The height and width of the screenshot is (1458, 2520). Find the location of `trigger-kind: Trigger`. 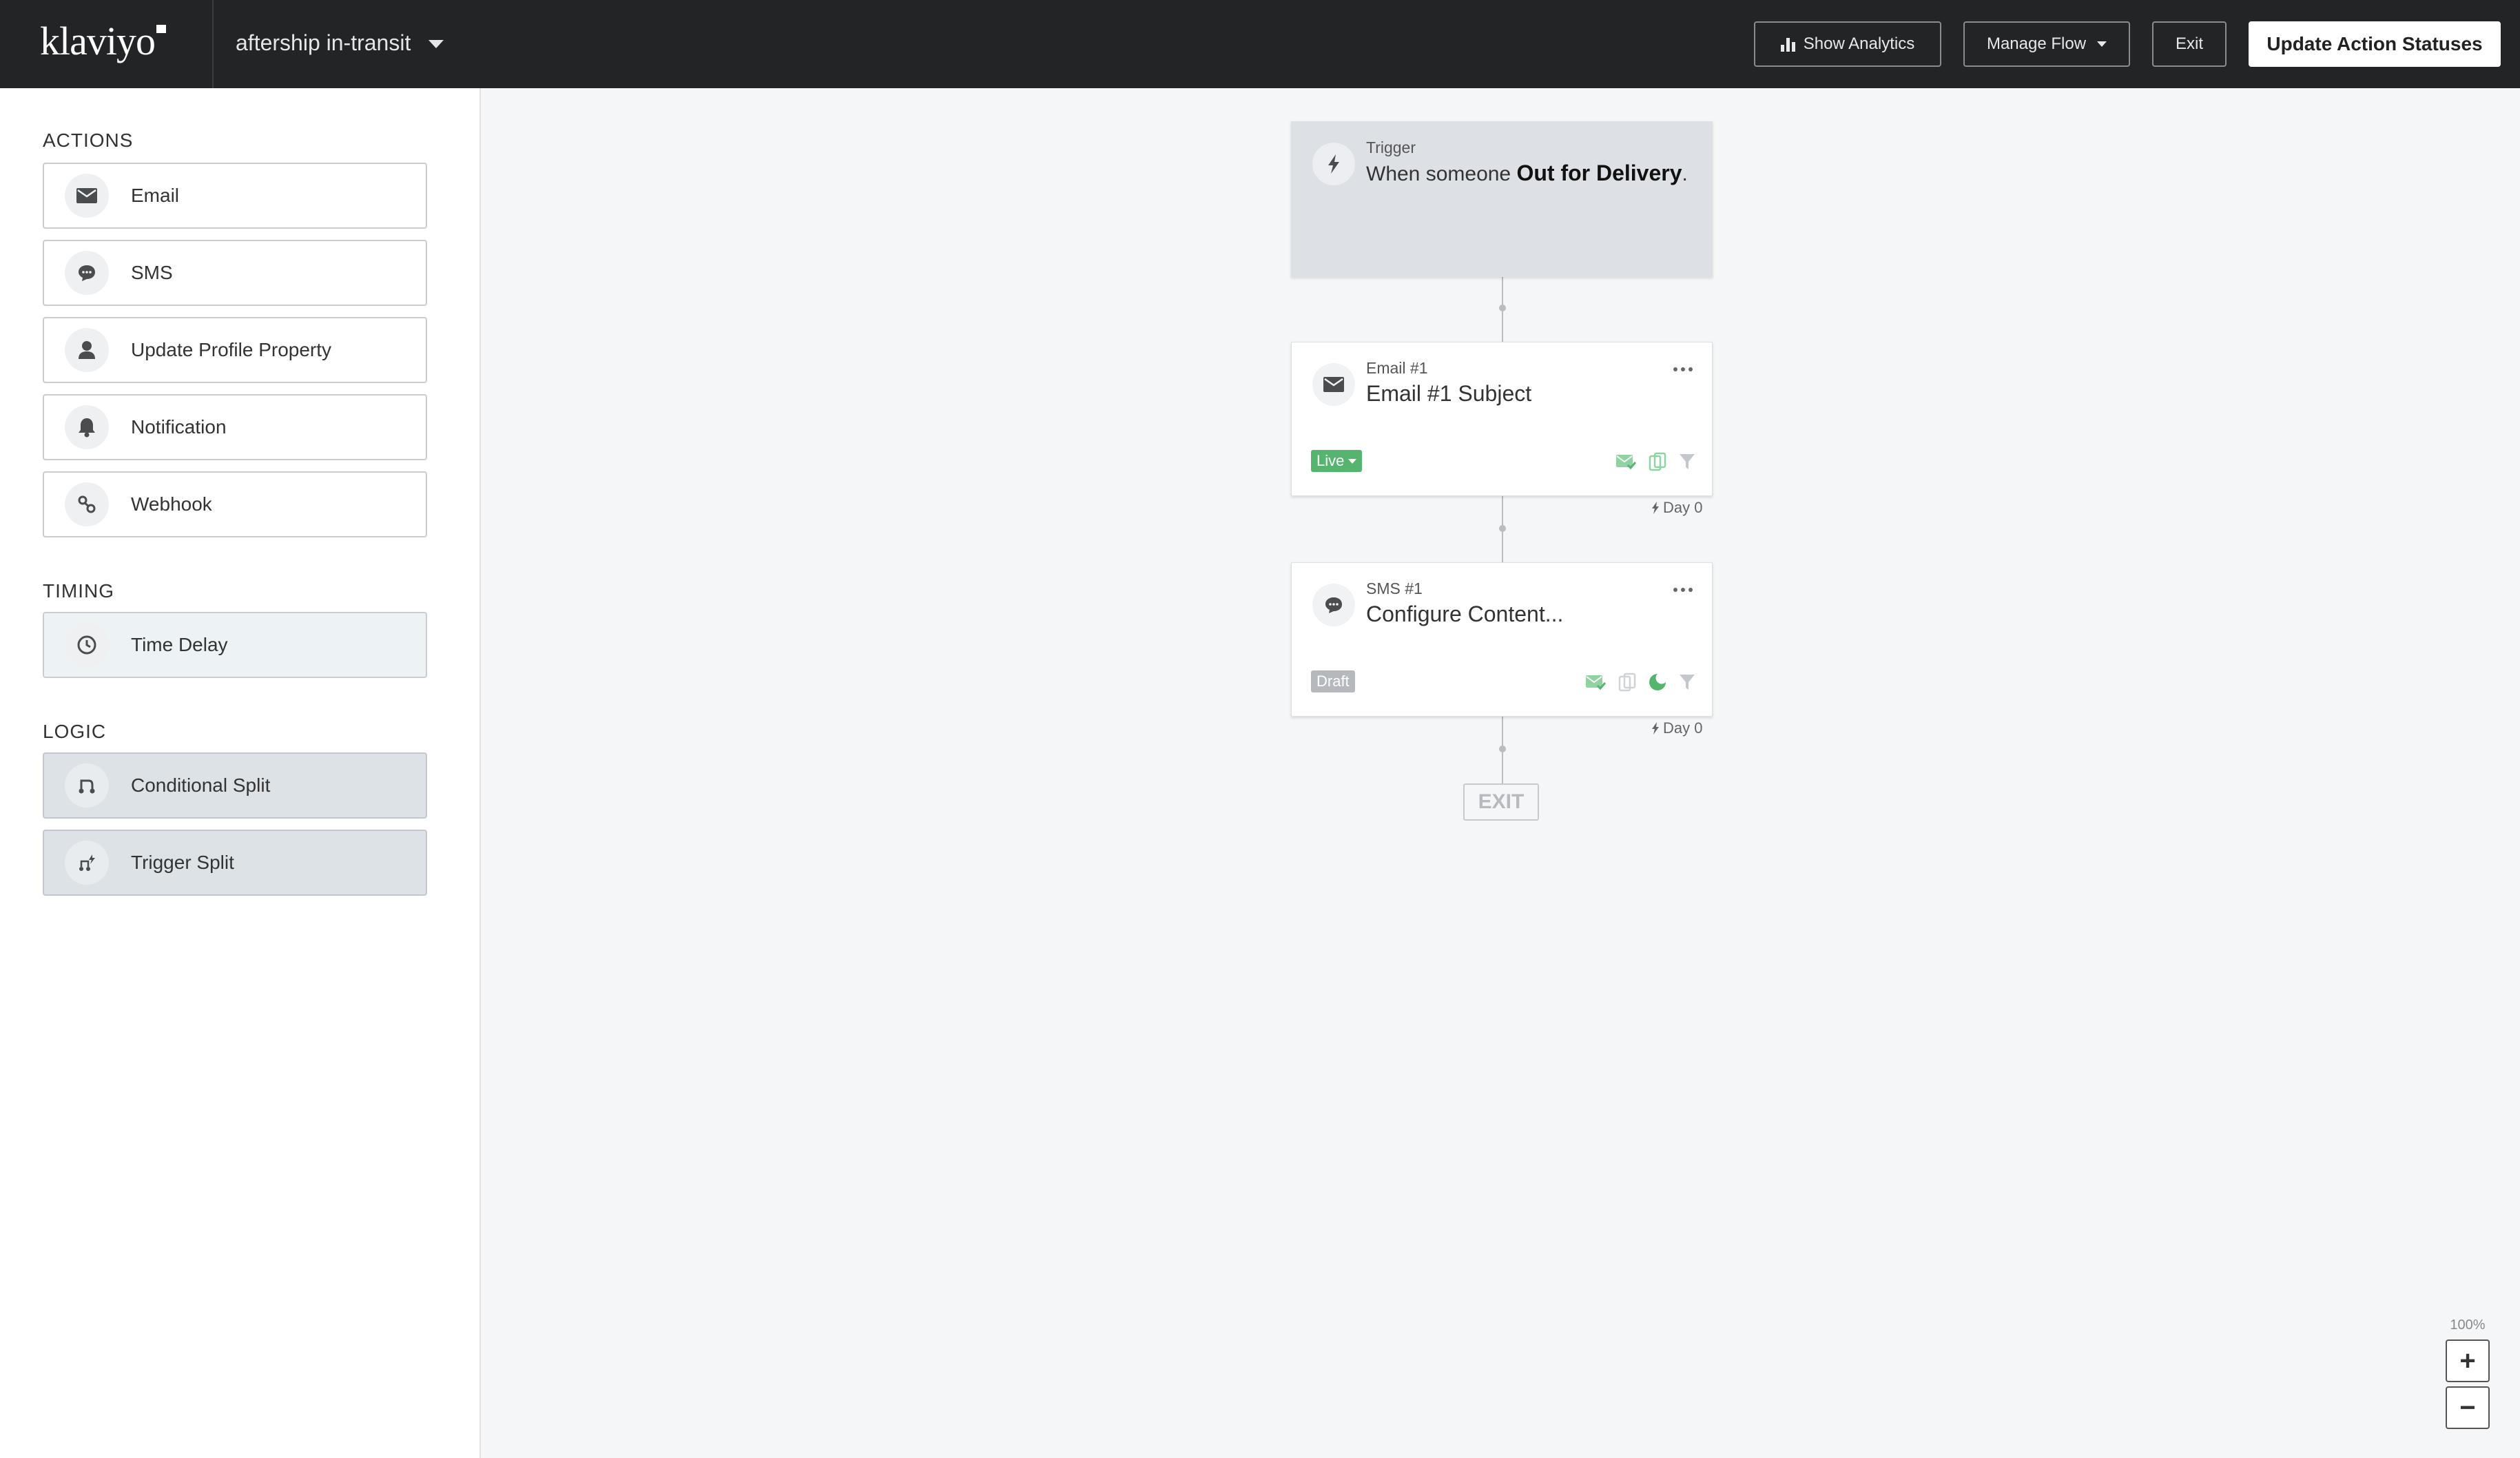

trigger-kind: Trigger is located at coordinates (1391, 147).